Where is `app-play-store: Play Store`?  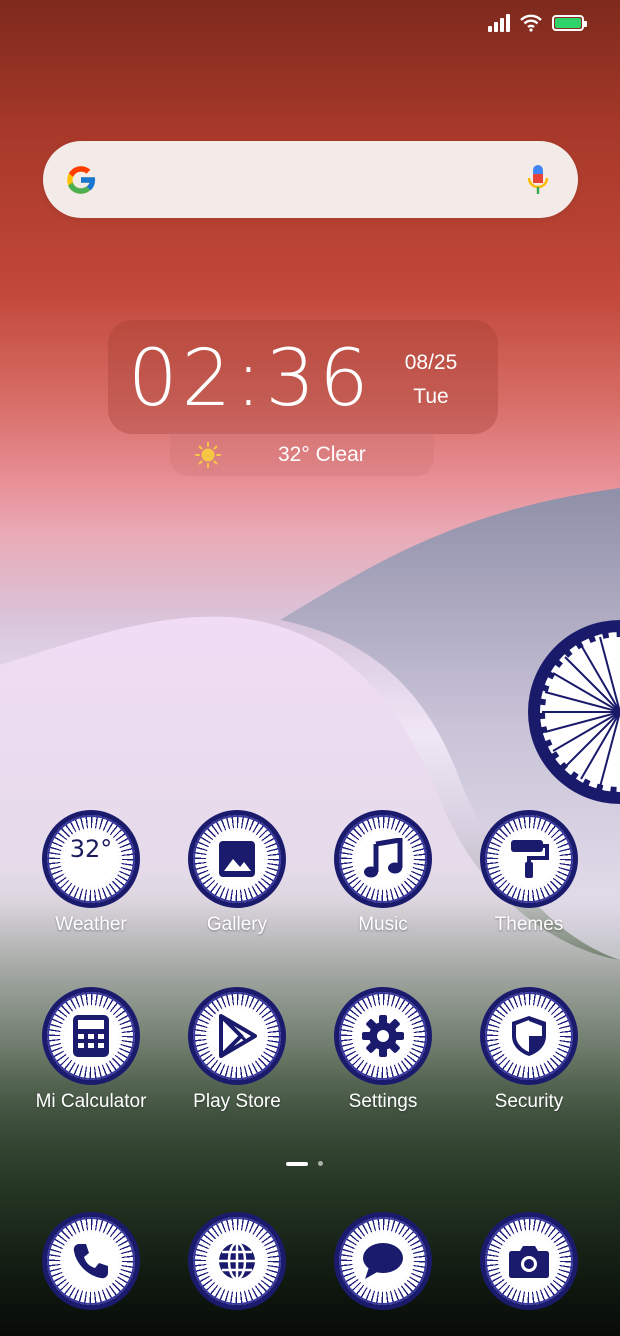
app-play-store: Play Store is located at coordinates (237, 1050).